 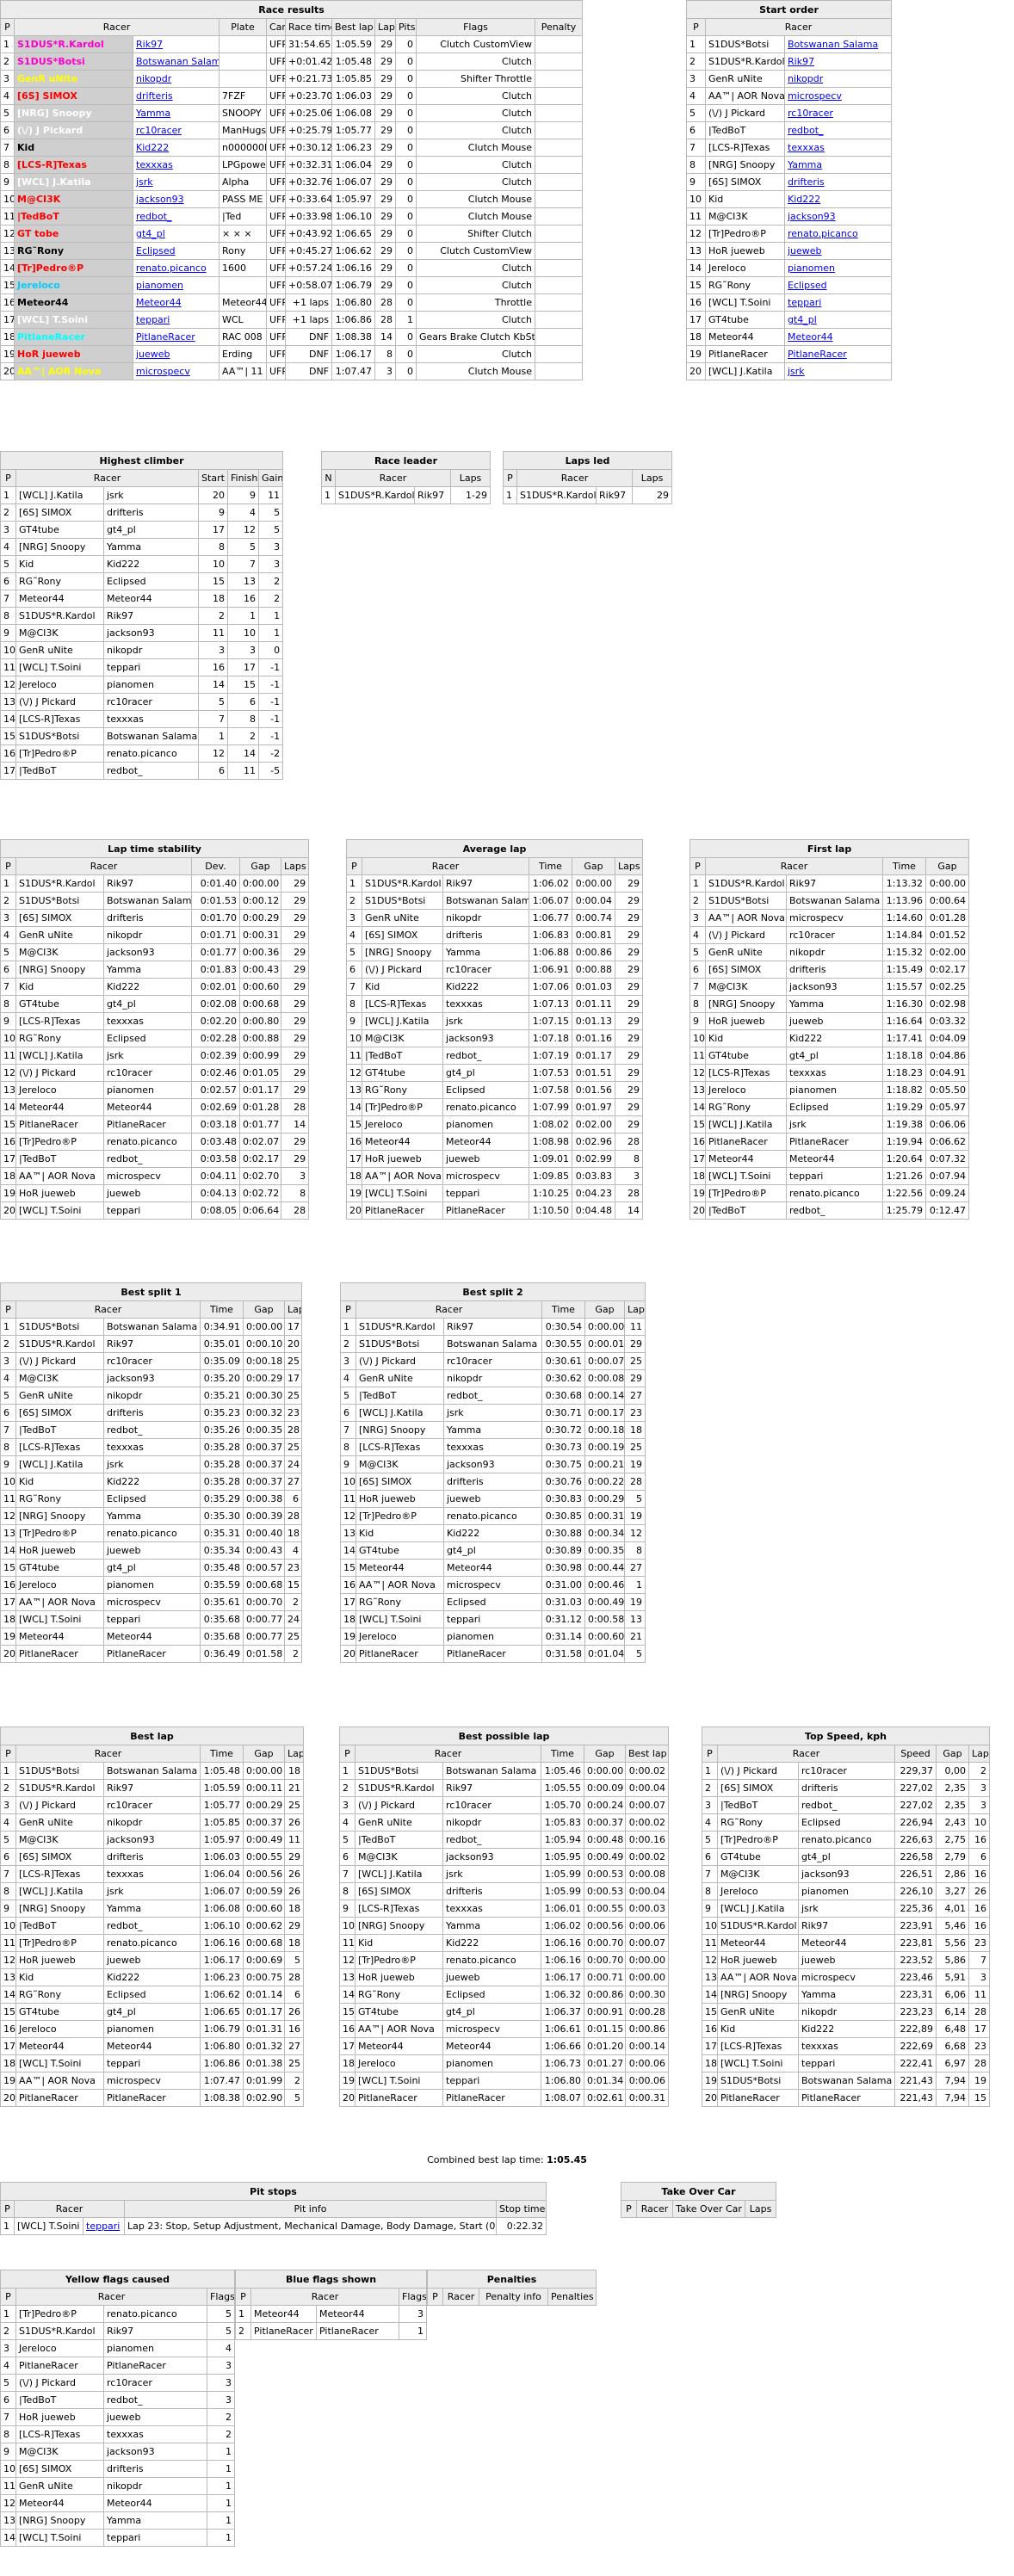 What do you see at coordinates (605, 2012) in the screenshot?
I see `value-cell: 0:00.91` at bounding box center [605, 2012].